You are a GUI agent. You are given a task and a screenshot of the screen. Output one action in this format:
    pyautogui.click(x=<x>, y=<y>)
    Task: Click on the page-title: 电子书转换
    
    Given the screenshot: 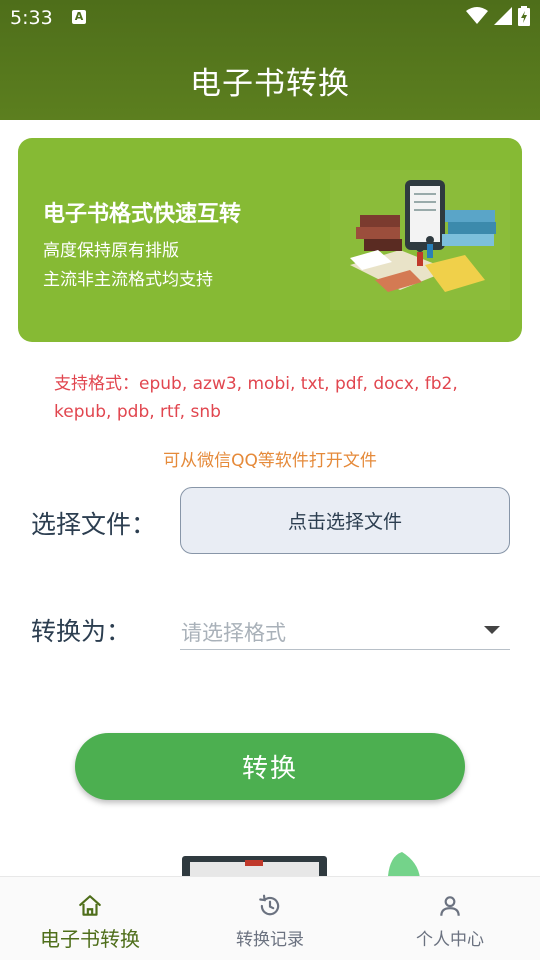 What is the action you would take?
    pyautogui.click(x=270, y=84)
    